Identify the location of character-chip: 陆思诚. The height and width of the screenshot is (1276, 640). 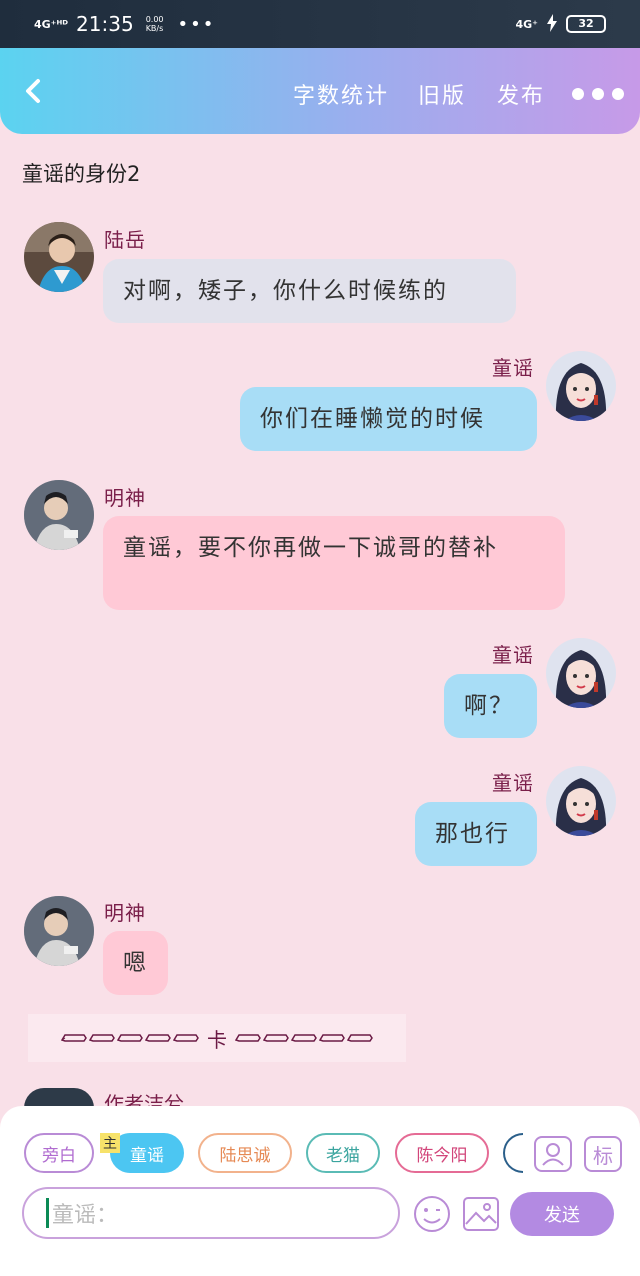
(245, 1153).